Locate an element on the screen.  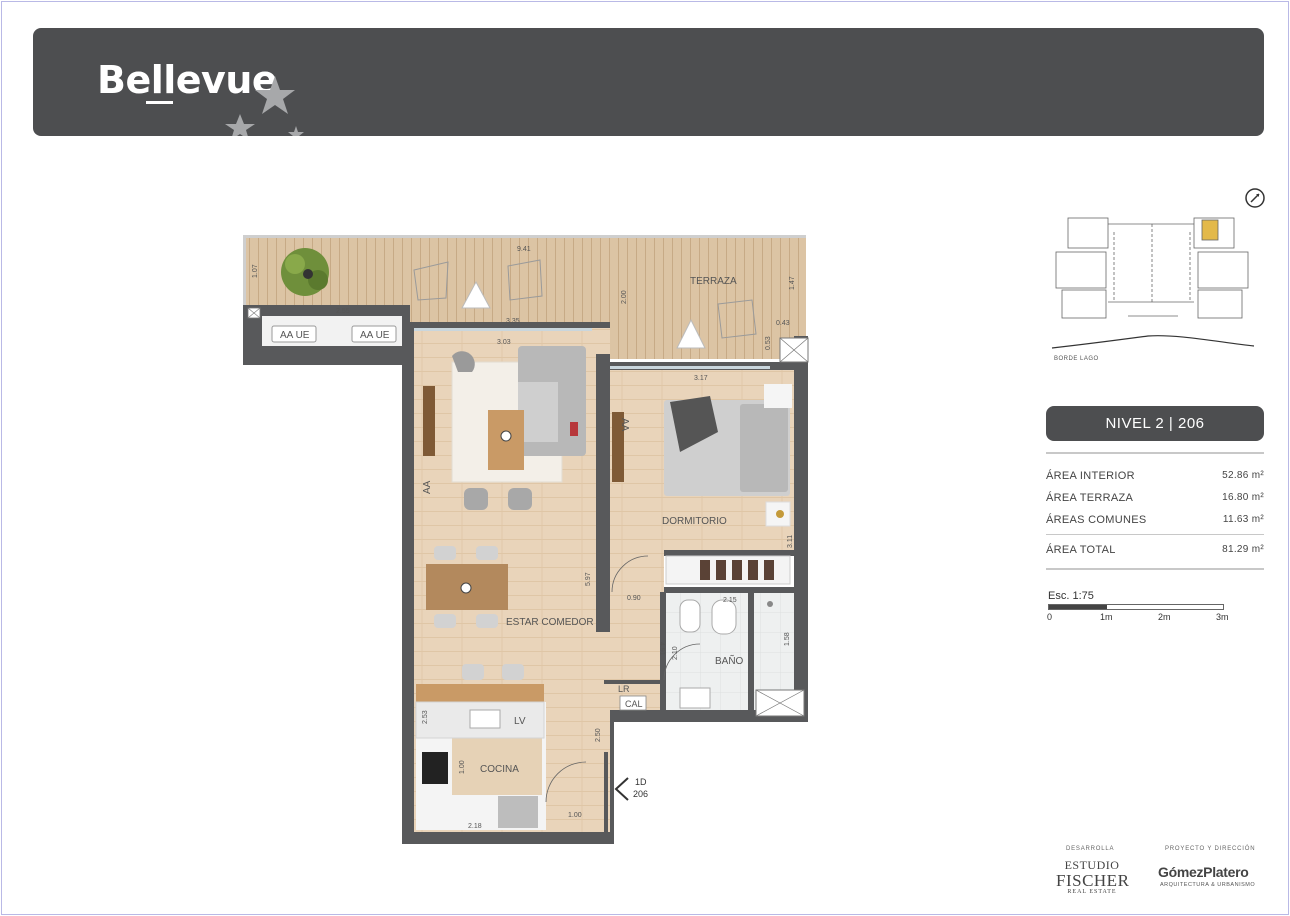
scale-mark: 0 is located at coordinates (1050, 617).